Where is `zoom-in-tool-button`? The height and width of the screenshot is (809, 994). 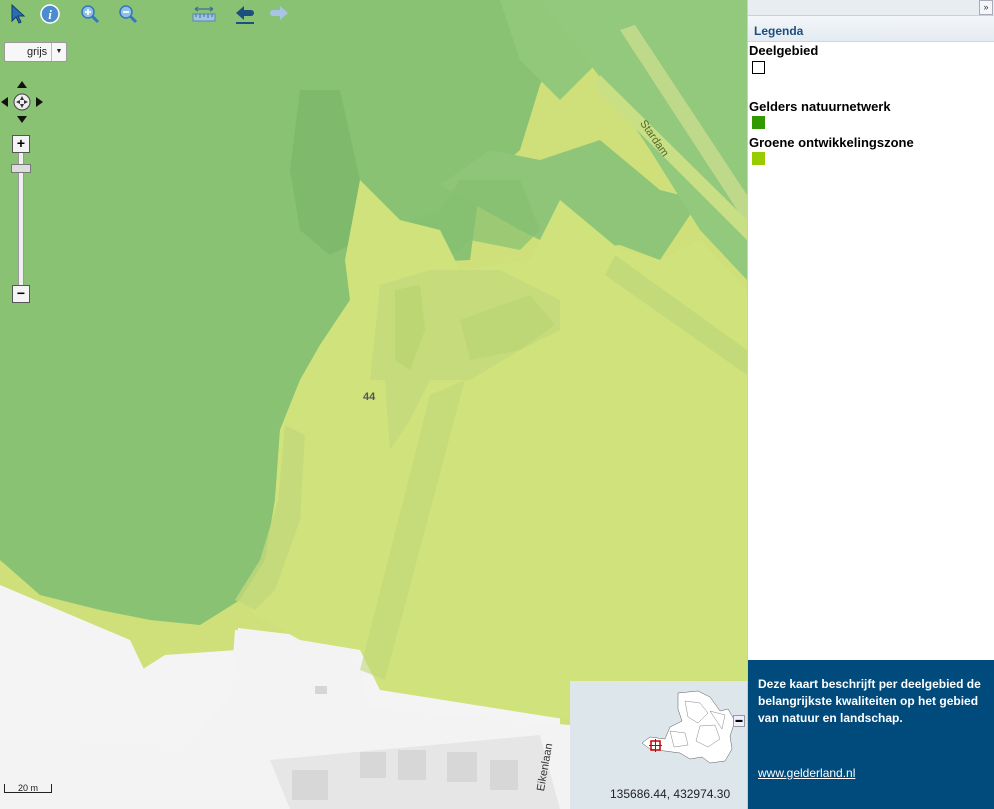 zoom-in-tool-button is located at coordinates (90, 14).